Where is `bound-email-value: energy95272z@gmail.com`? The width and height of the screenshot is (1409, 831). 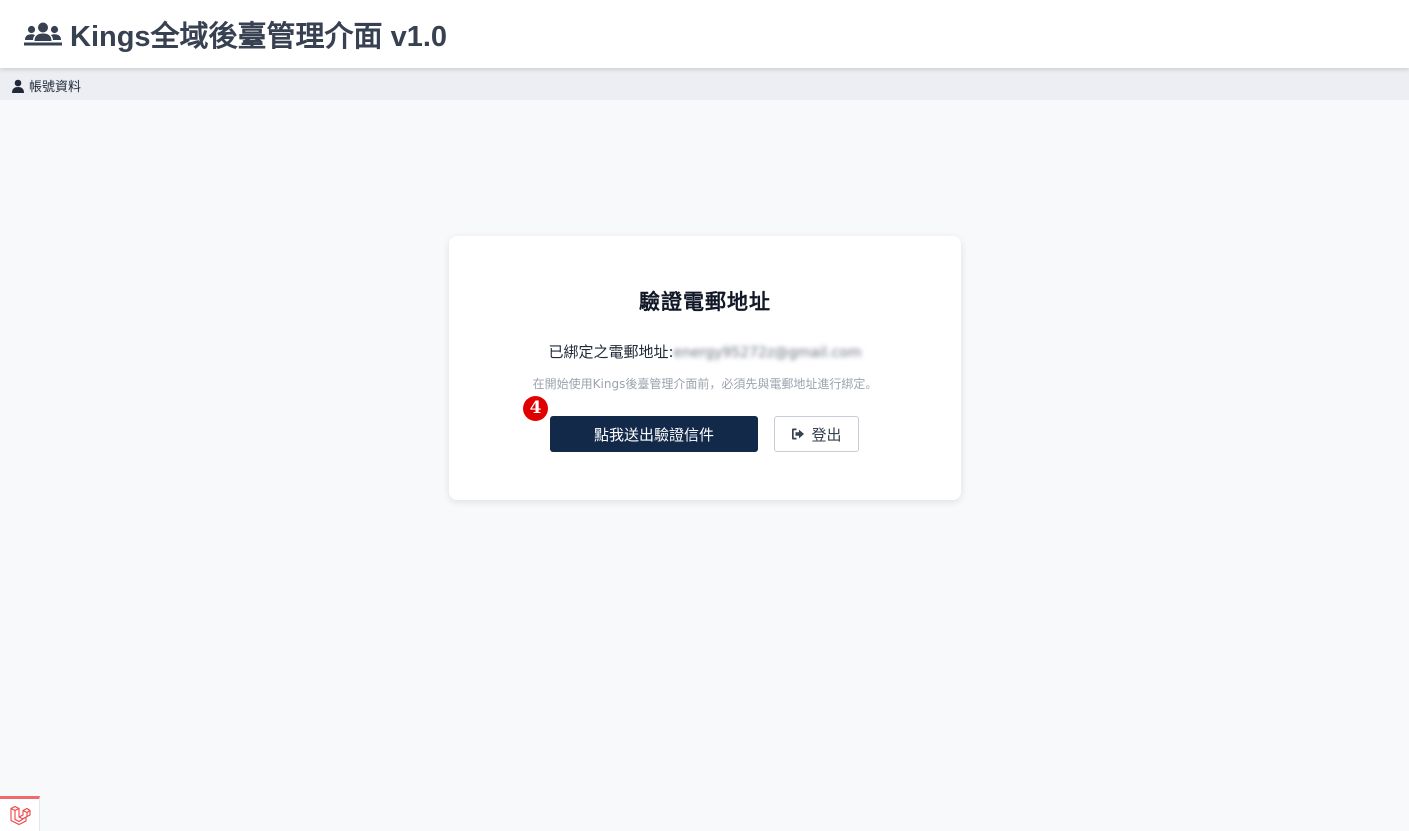
bound-email-value: energy95272z@gmail.com is located at coordinates (767, 353).